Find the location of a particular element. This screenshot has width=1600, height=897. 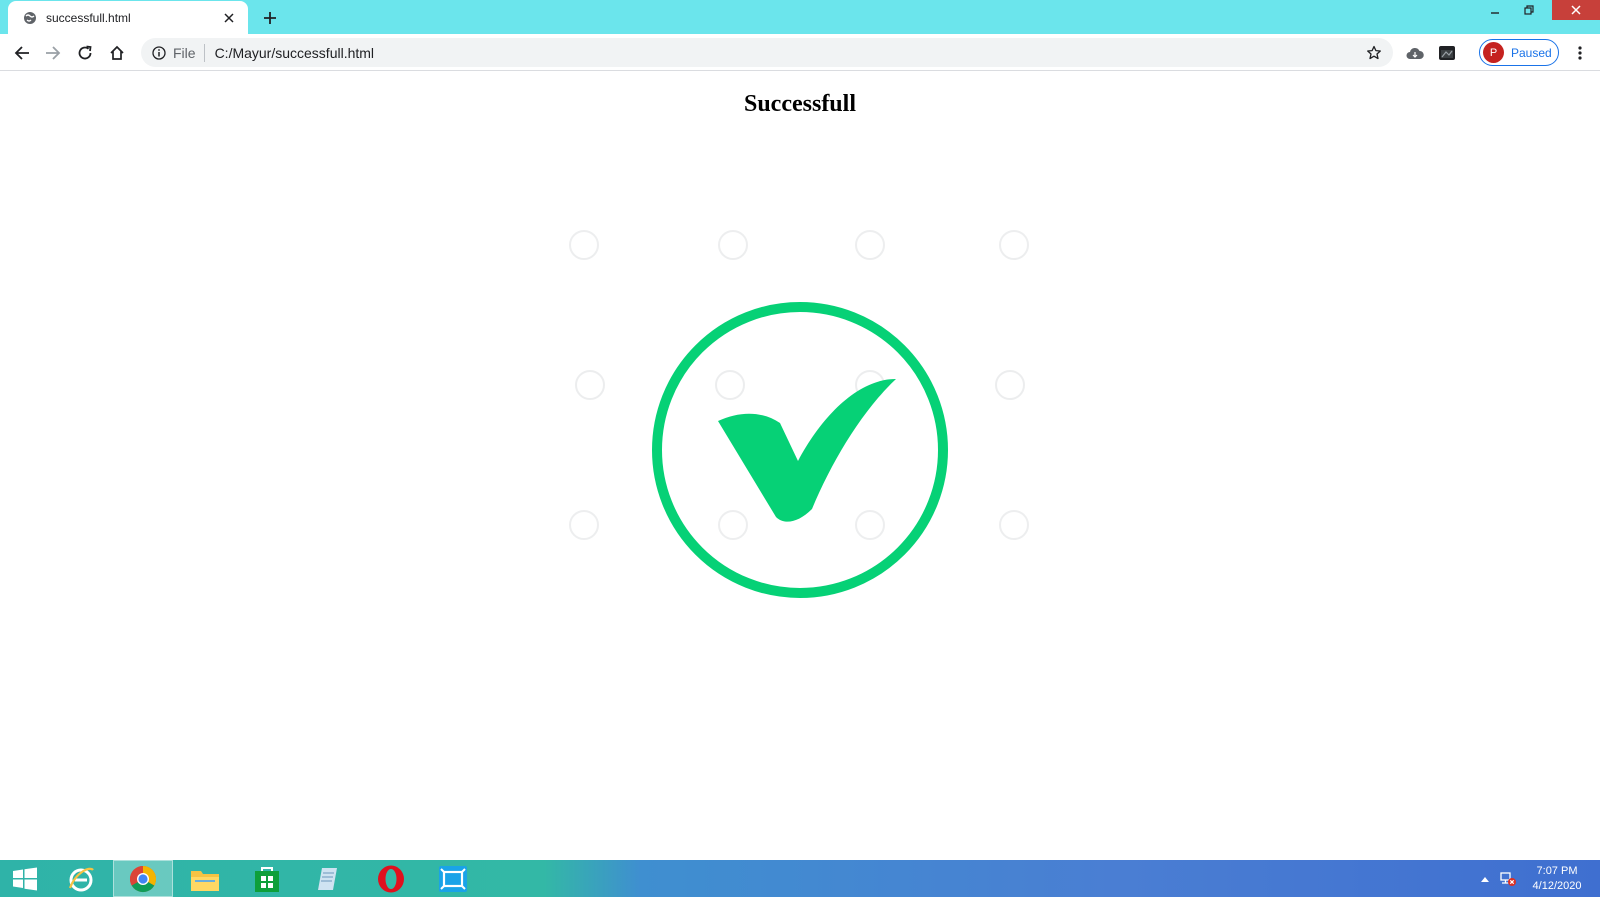

profile-status: Paused is located at coordinates (1531, 52).